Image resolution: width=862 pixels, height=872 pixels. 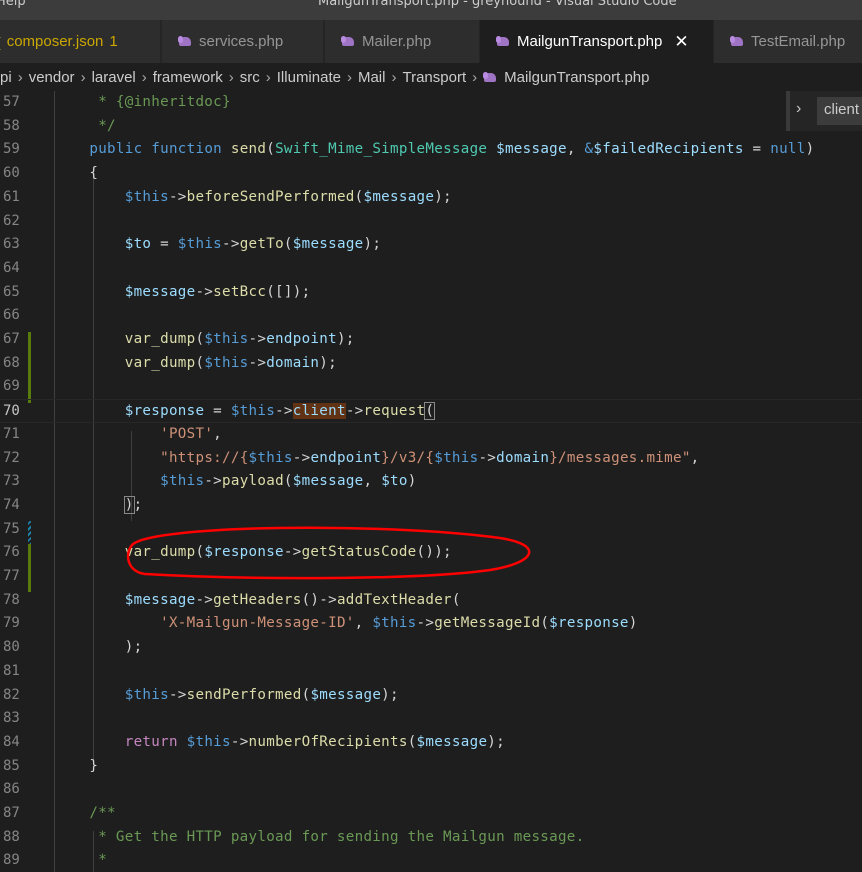 What do you see at coordinates (431, 814) in the screenshot?
I see `code-line: 87 /**` at bounding box center [431, 814].